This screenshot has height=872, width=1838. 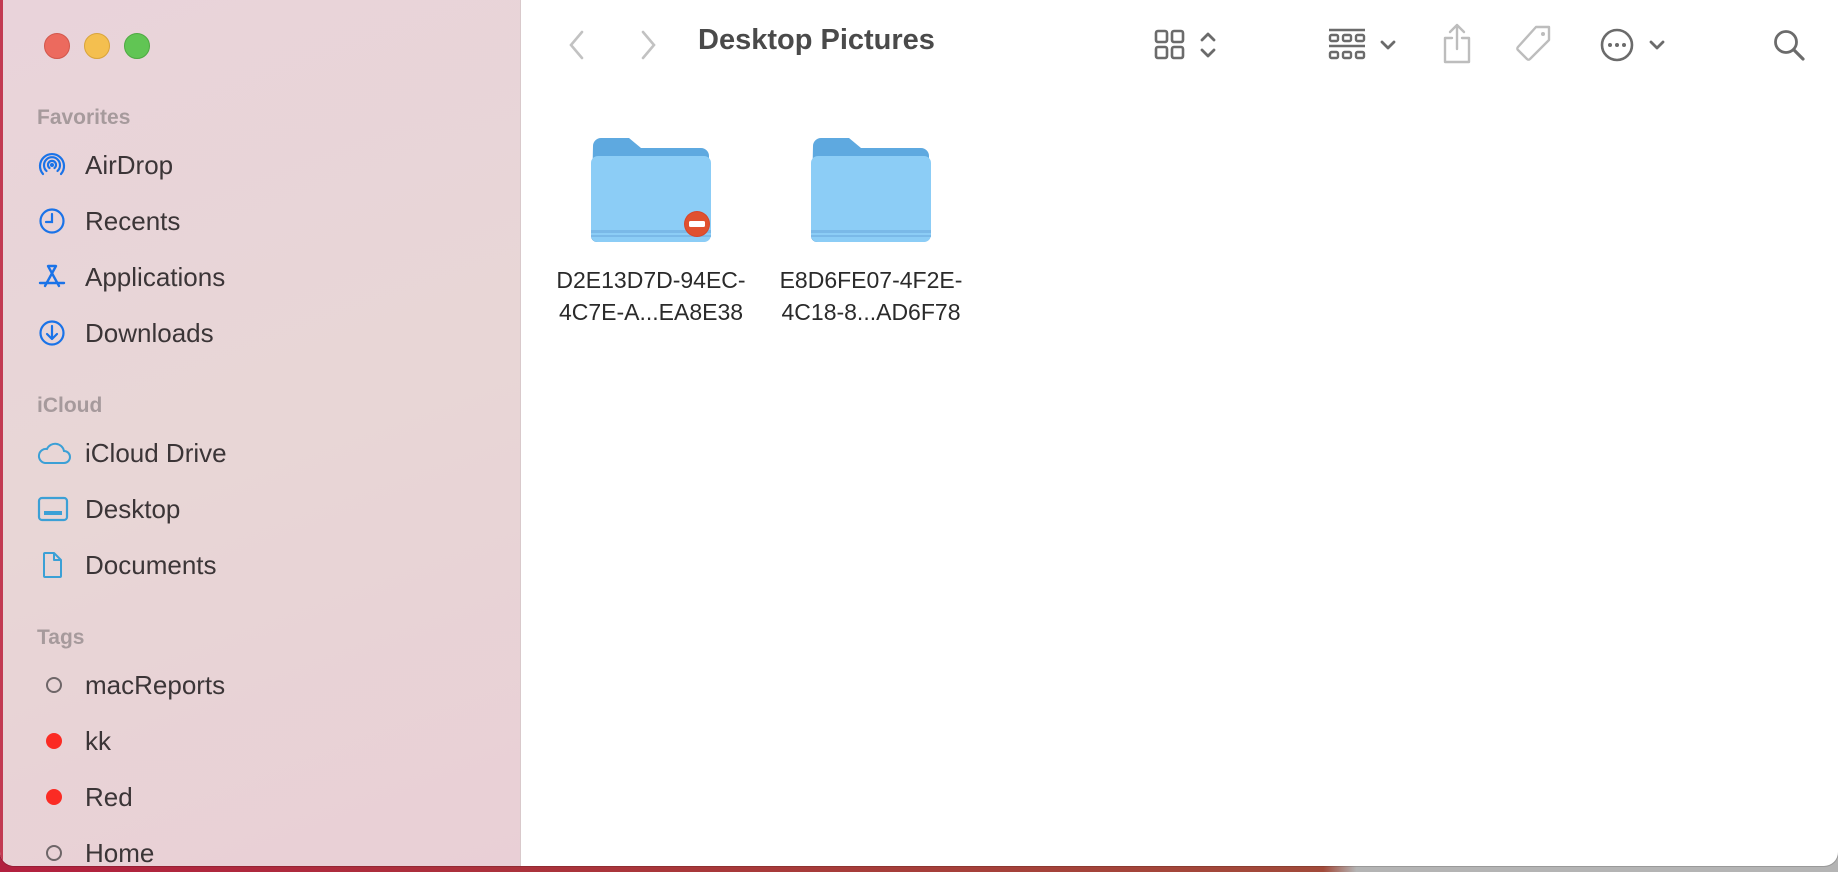 What do you see at coordinates (57, 46) in the screenshot?
I see `close-button` at bounding box center [57, 46].